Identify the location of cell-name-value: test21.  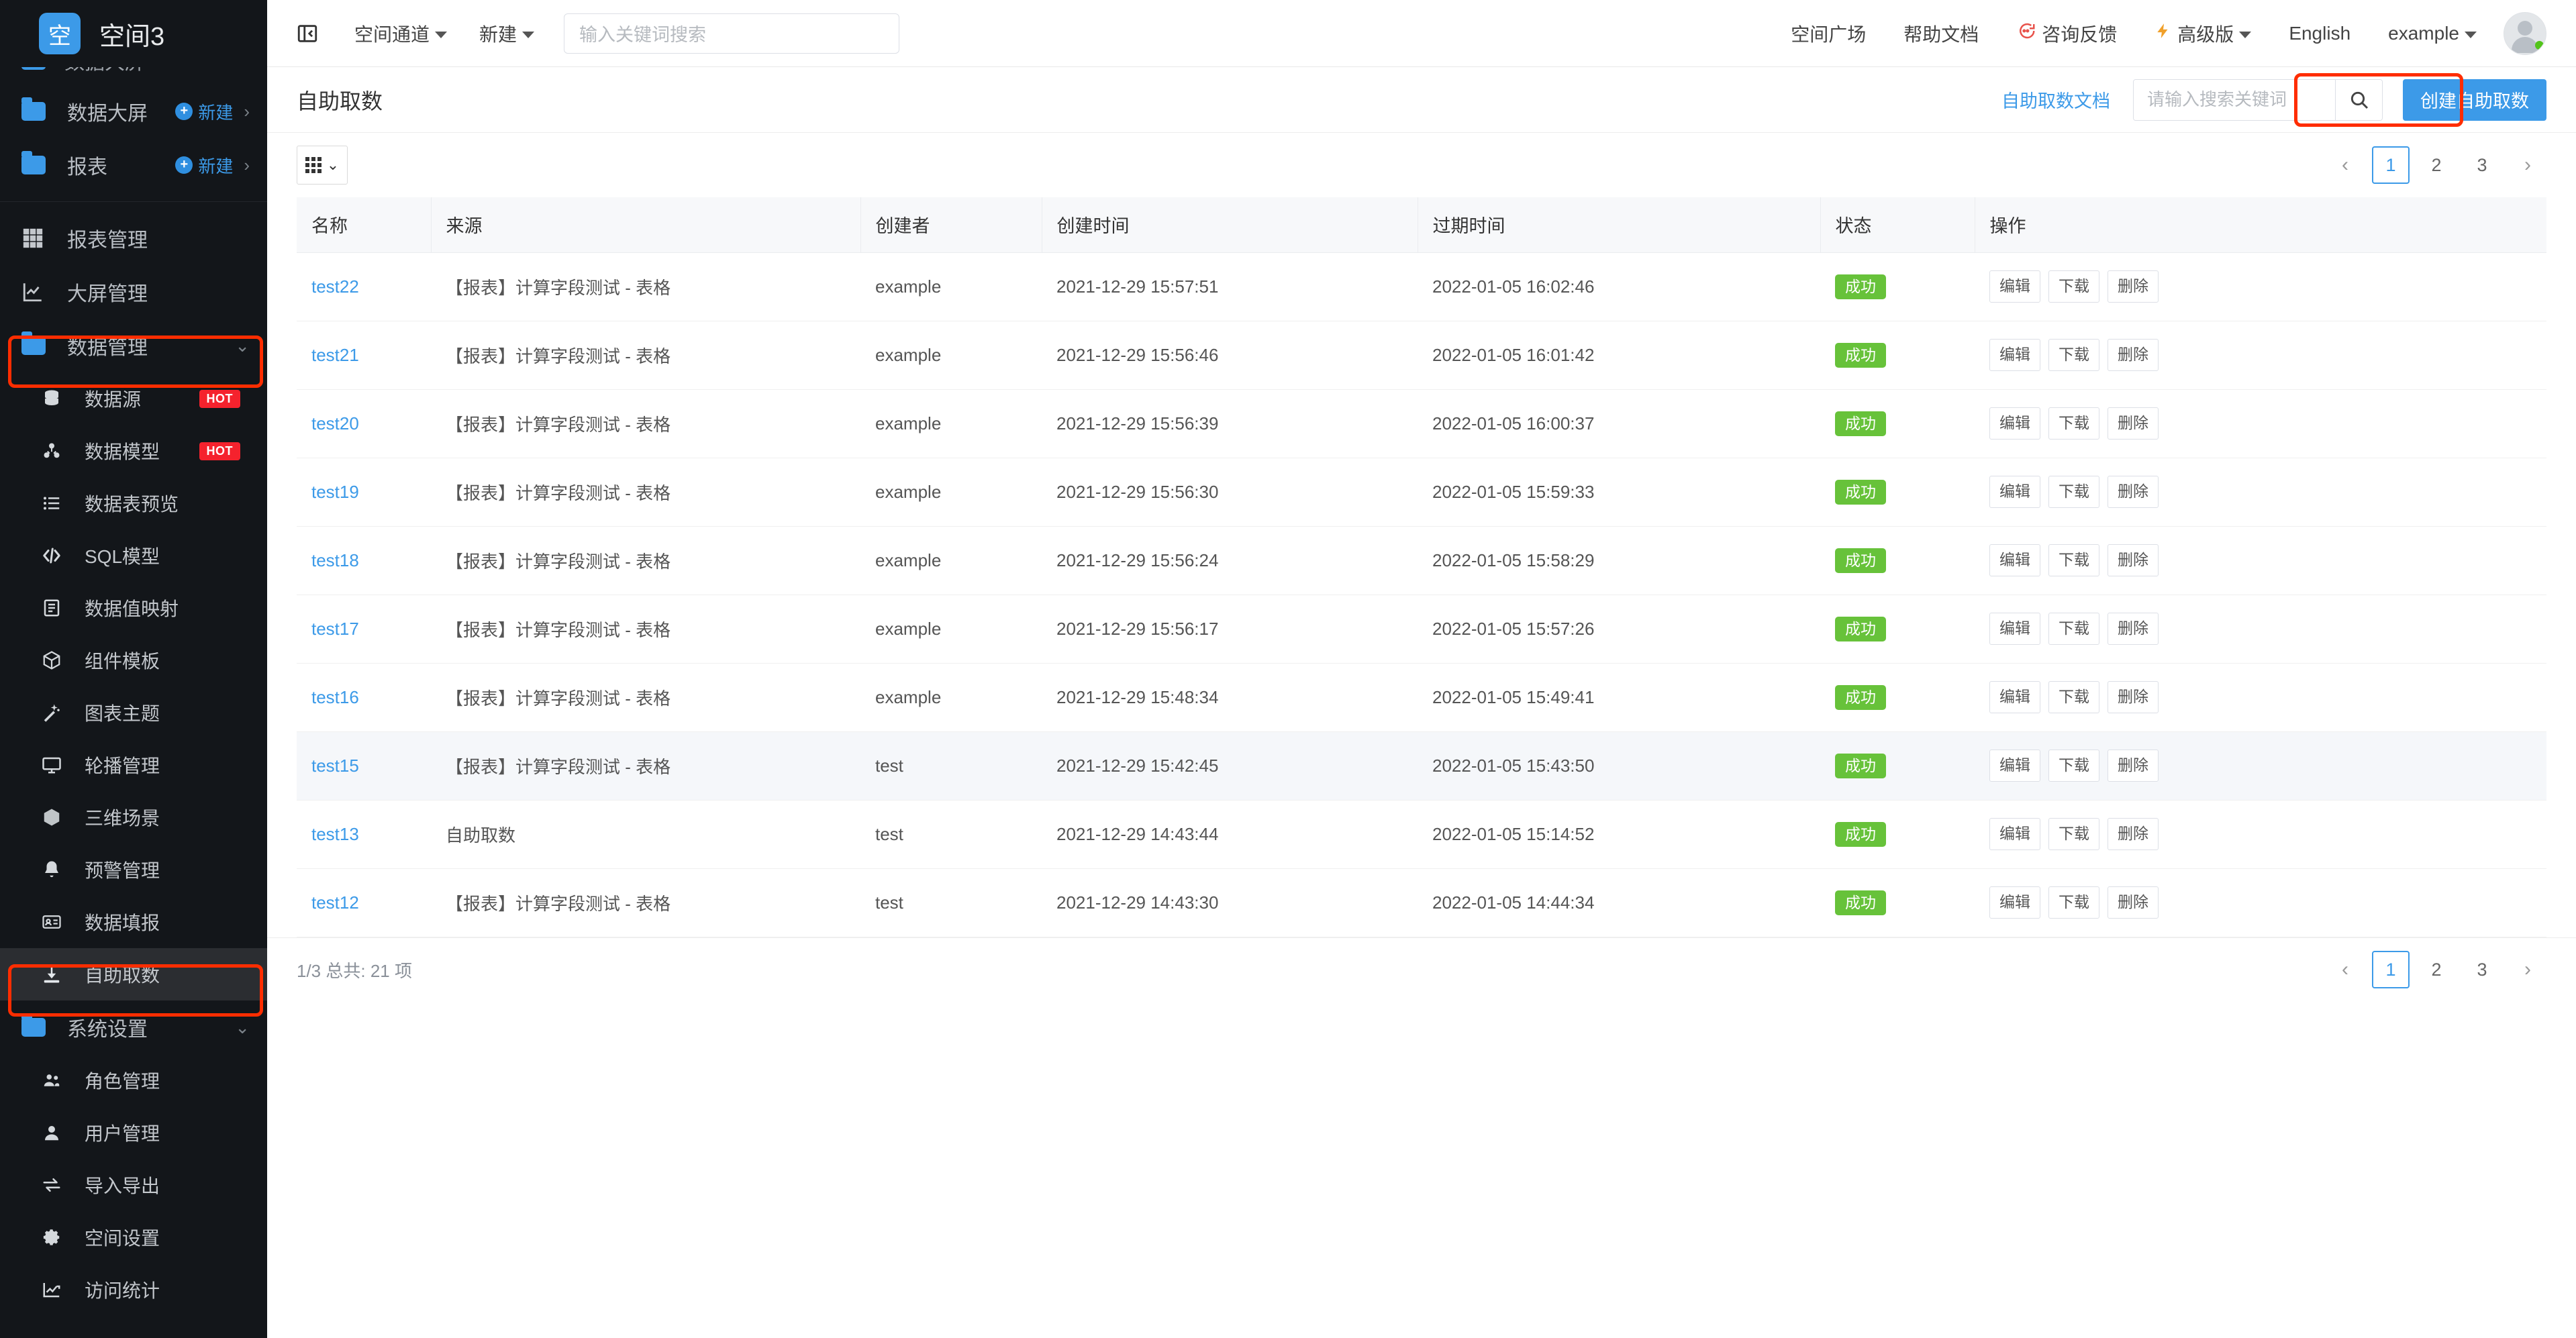
(335, 355).